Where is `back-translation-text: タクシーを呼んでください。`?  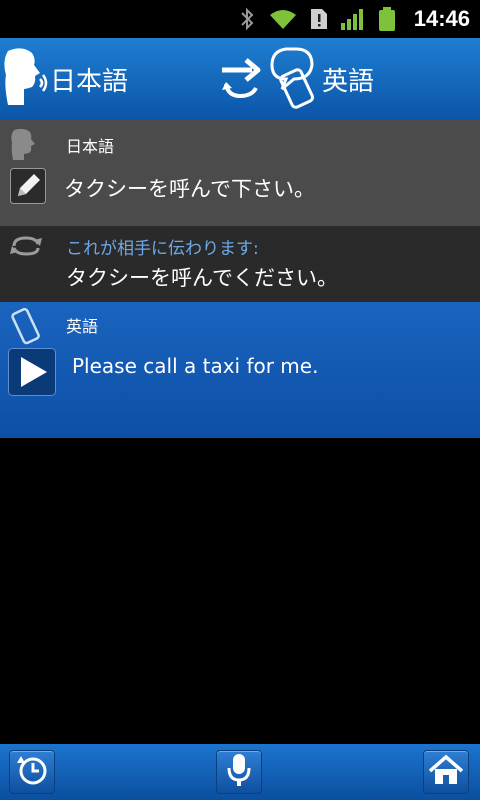
back-translation-text: タクシーを呼んでください。 is located at coordinates (202, 278).